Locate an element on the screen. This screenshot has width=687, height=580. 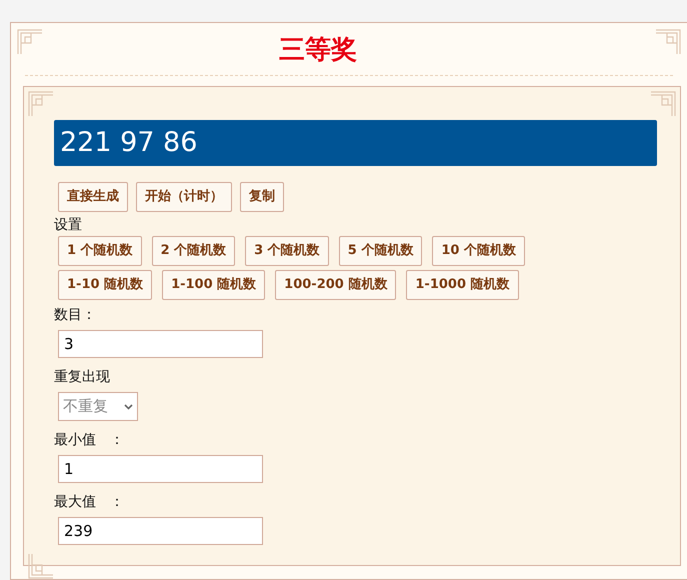
preset-button: 1-100 随机数 is located at coordinates (214, 285).